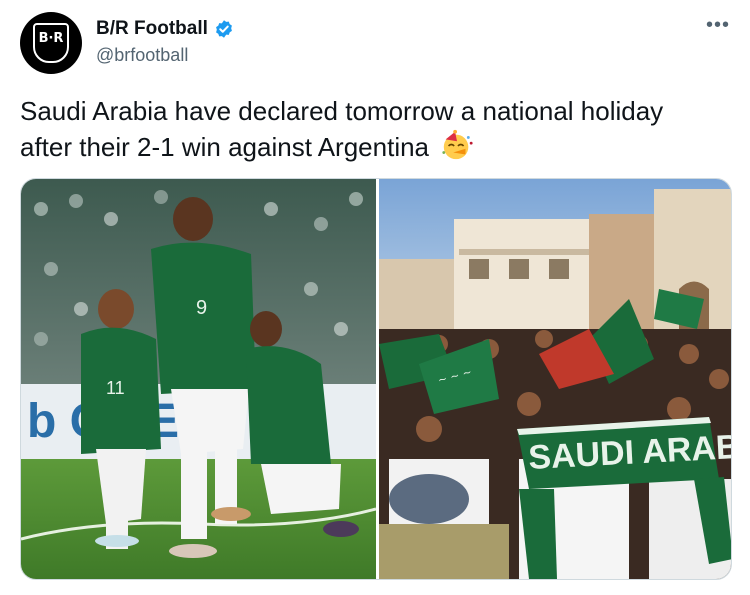  Describe the element at coordinates (152, 29) in the screenshot. I see `display-name: B/R Football` at that location.